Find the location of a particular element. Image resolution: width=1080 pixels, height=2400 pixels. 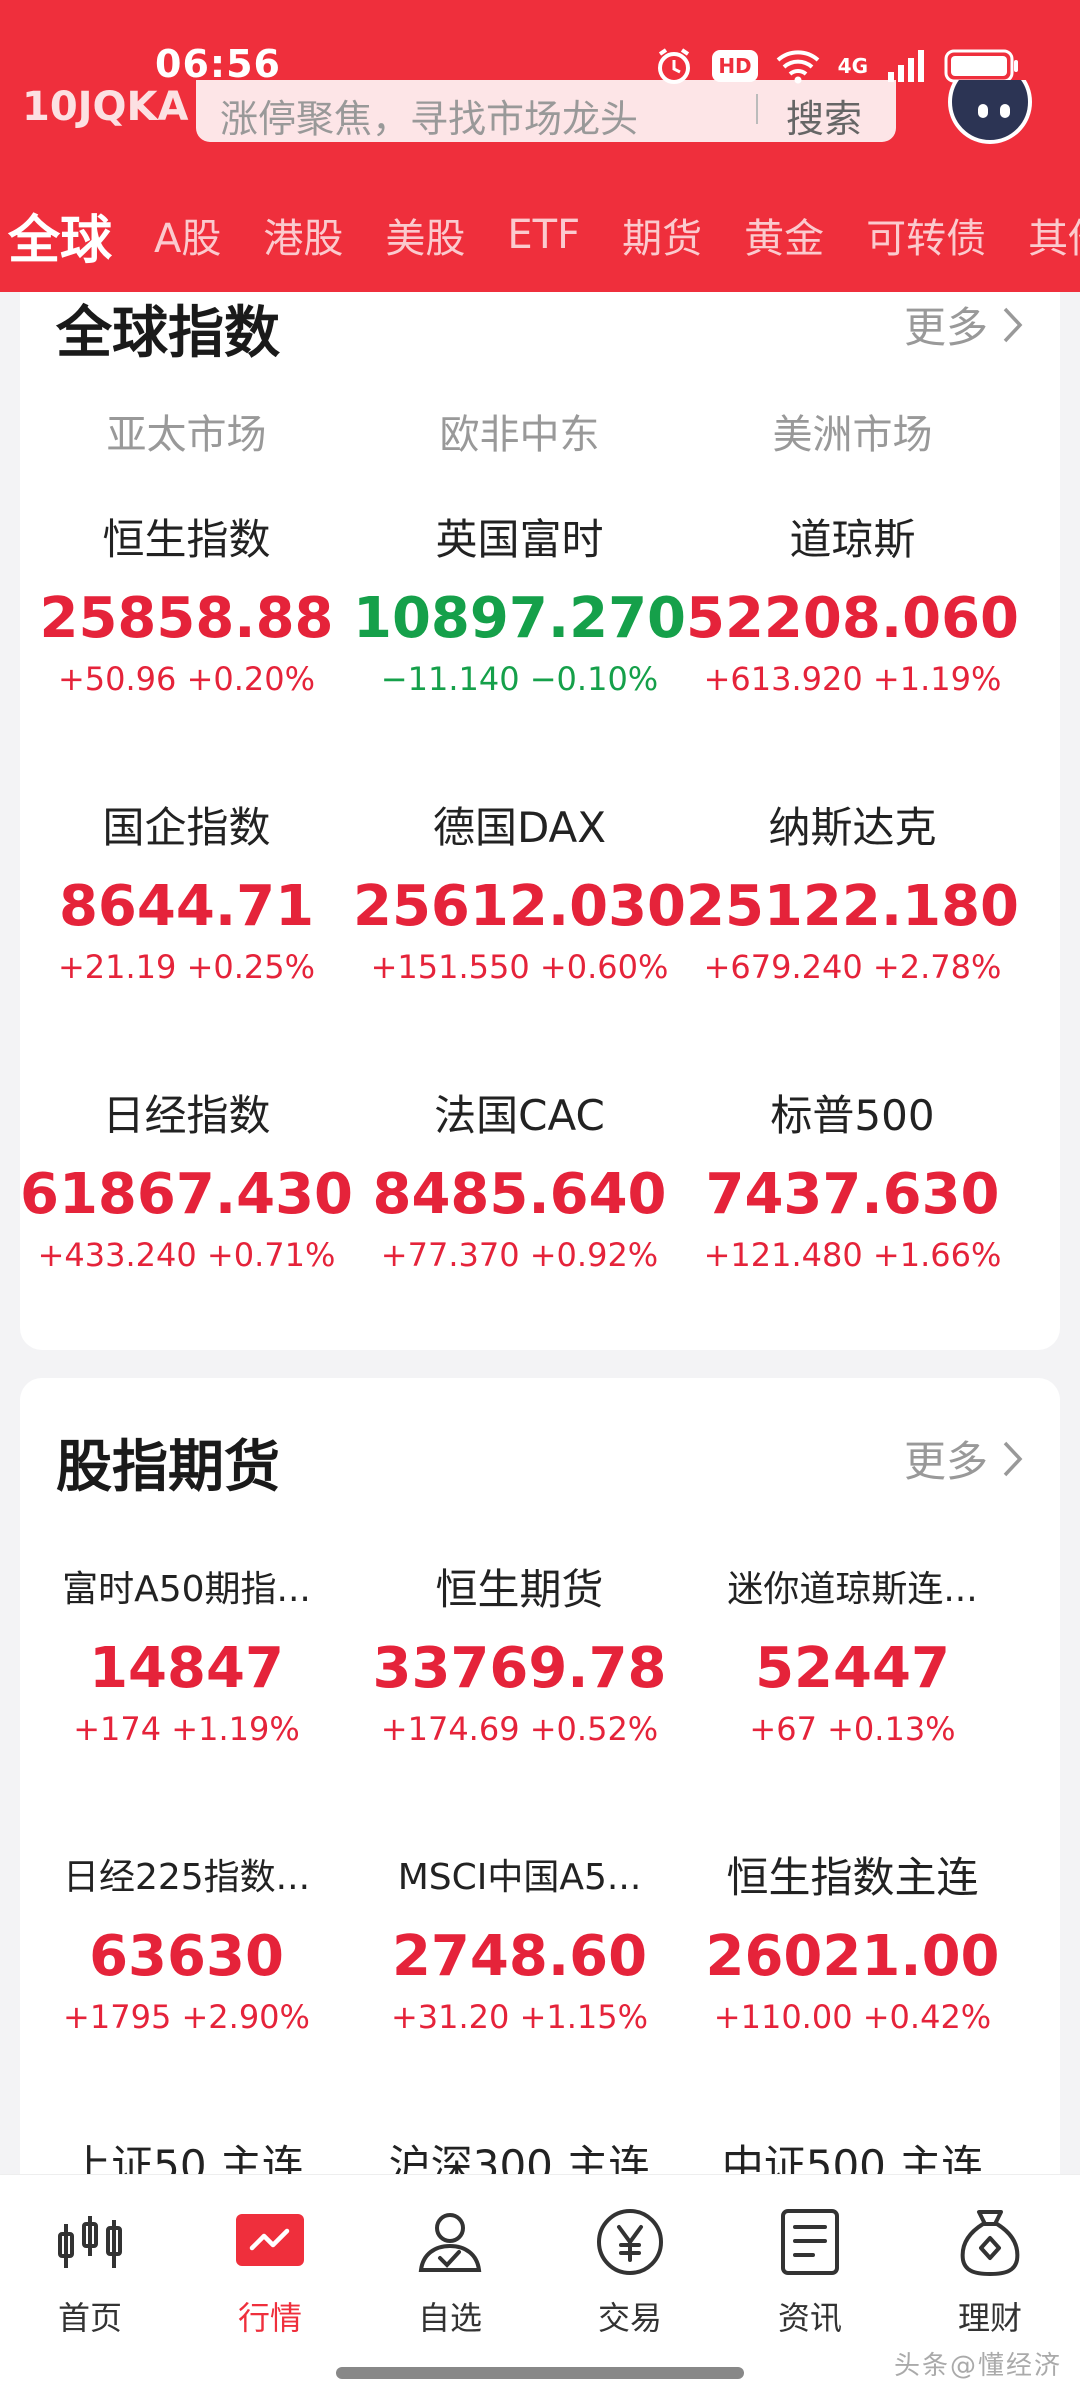

index-name: 德国DAX is located at coordinates (519, 827).